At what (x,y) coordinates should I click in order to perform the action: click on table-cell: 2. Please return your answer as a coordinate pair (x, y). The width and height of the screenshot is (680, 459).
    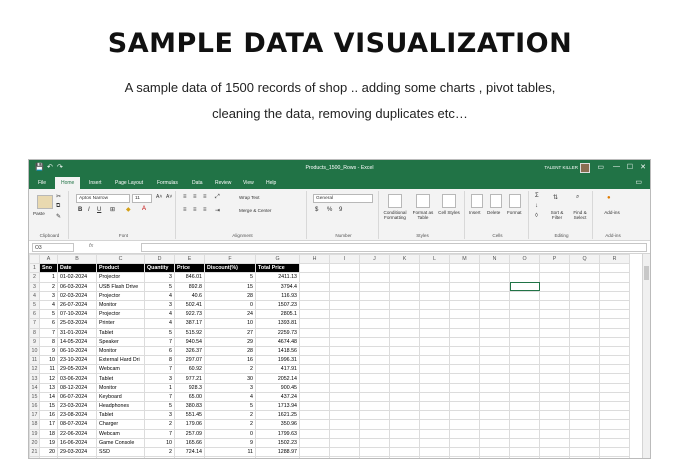
    Looking at the image, I should click on (230, 424).